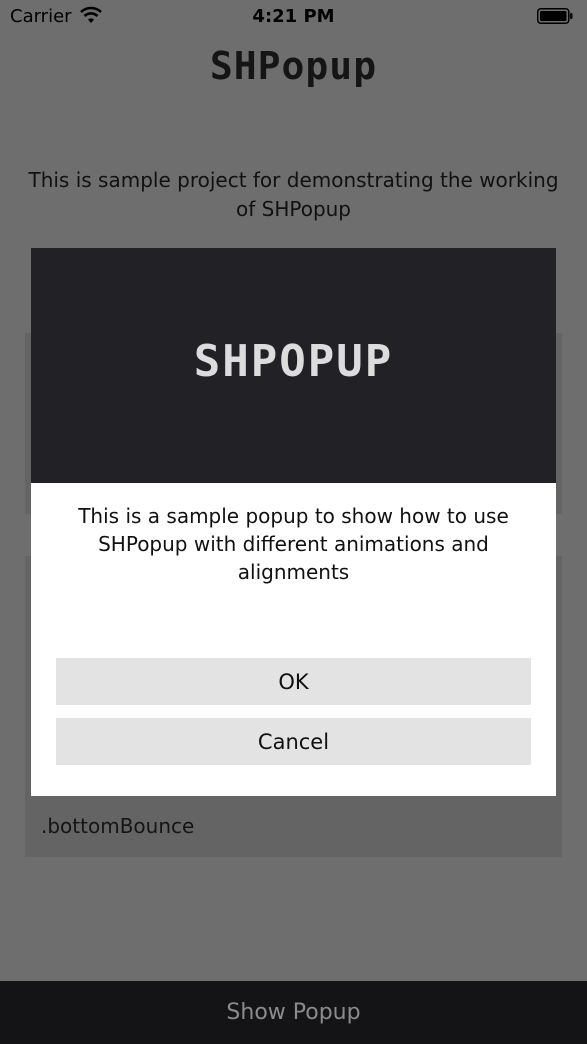 This screenshot has height=1044, width=587. What do you see at coordinates (555, 16) in the screenshot?
I see `battery-icon` at bounding box center [555, 16].